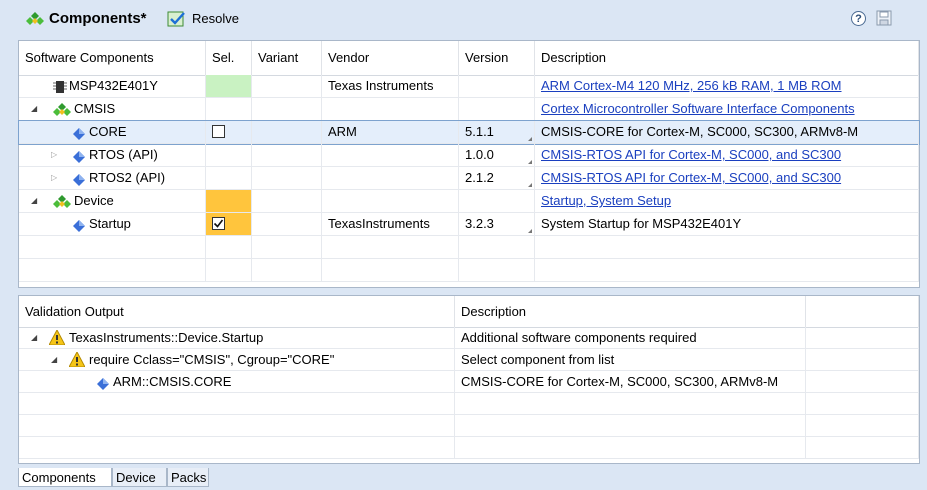 This screenshot has width=927, height=490. Describe the element at coordinates (727, 224) in the screenshot. I see `description-cell: System Startup for MSP432E401Y` at that location.